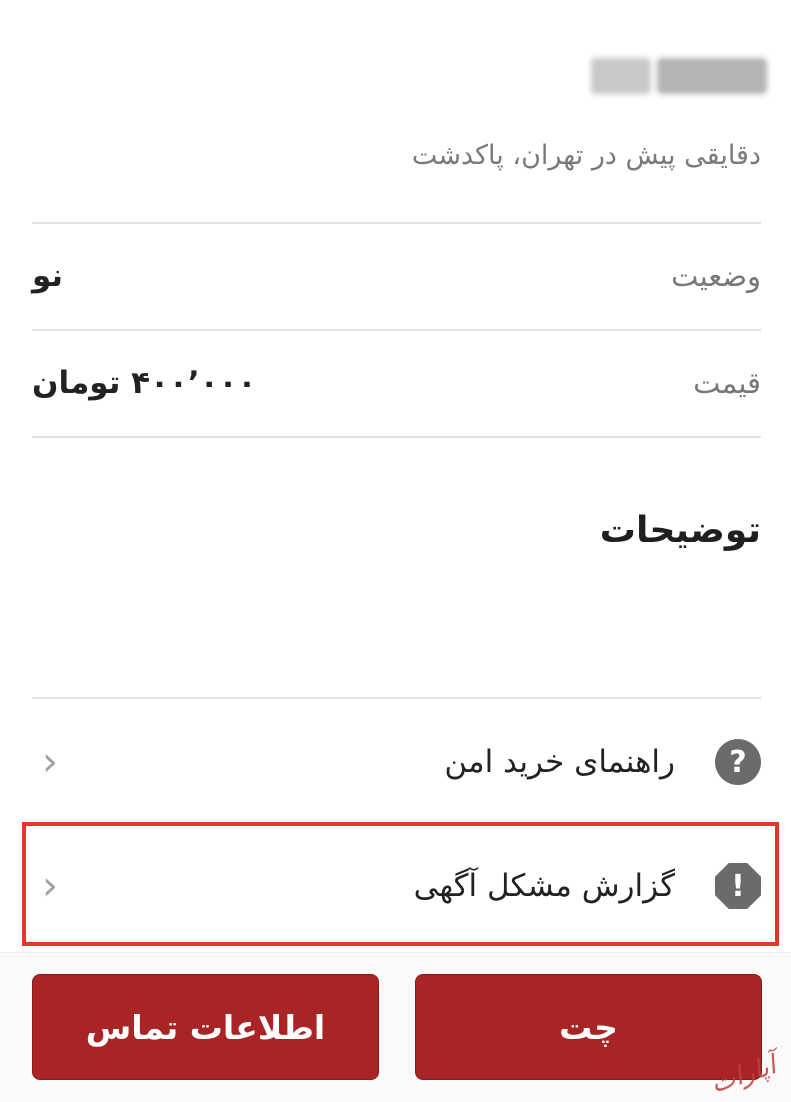 This screenshot has width=791, height=1102. Describe the element at coordinates (205, 1027) in the screenshot. I see `contact-info-button: اطلاعات تماس` at that location.